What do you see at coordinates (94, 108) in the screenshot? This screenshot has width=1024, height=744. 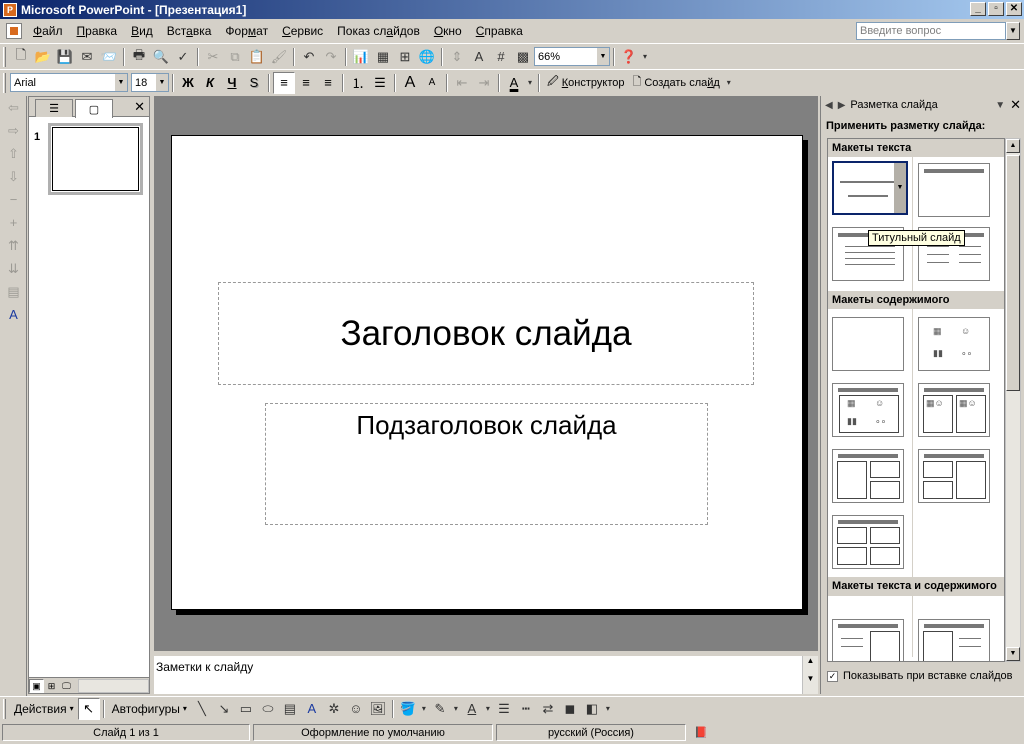 I see `tab-slides: ▢` at bounding box center [94, 108].